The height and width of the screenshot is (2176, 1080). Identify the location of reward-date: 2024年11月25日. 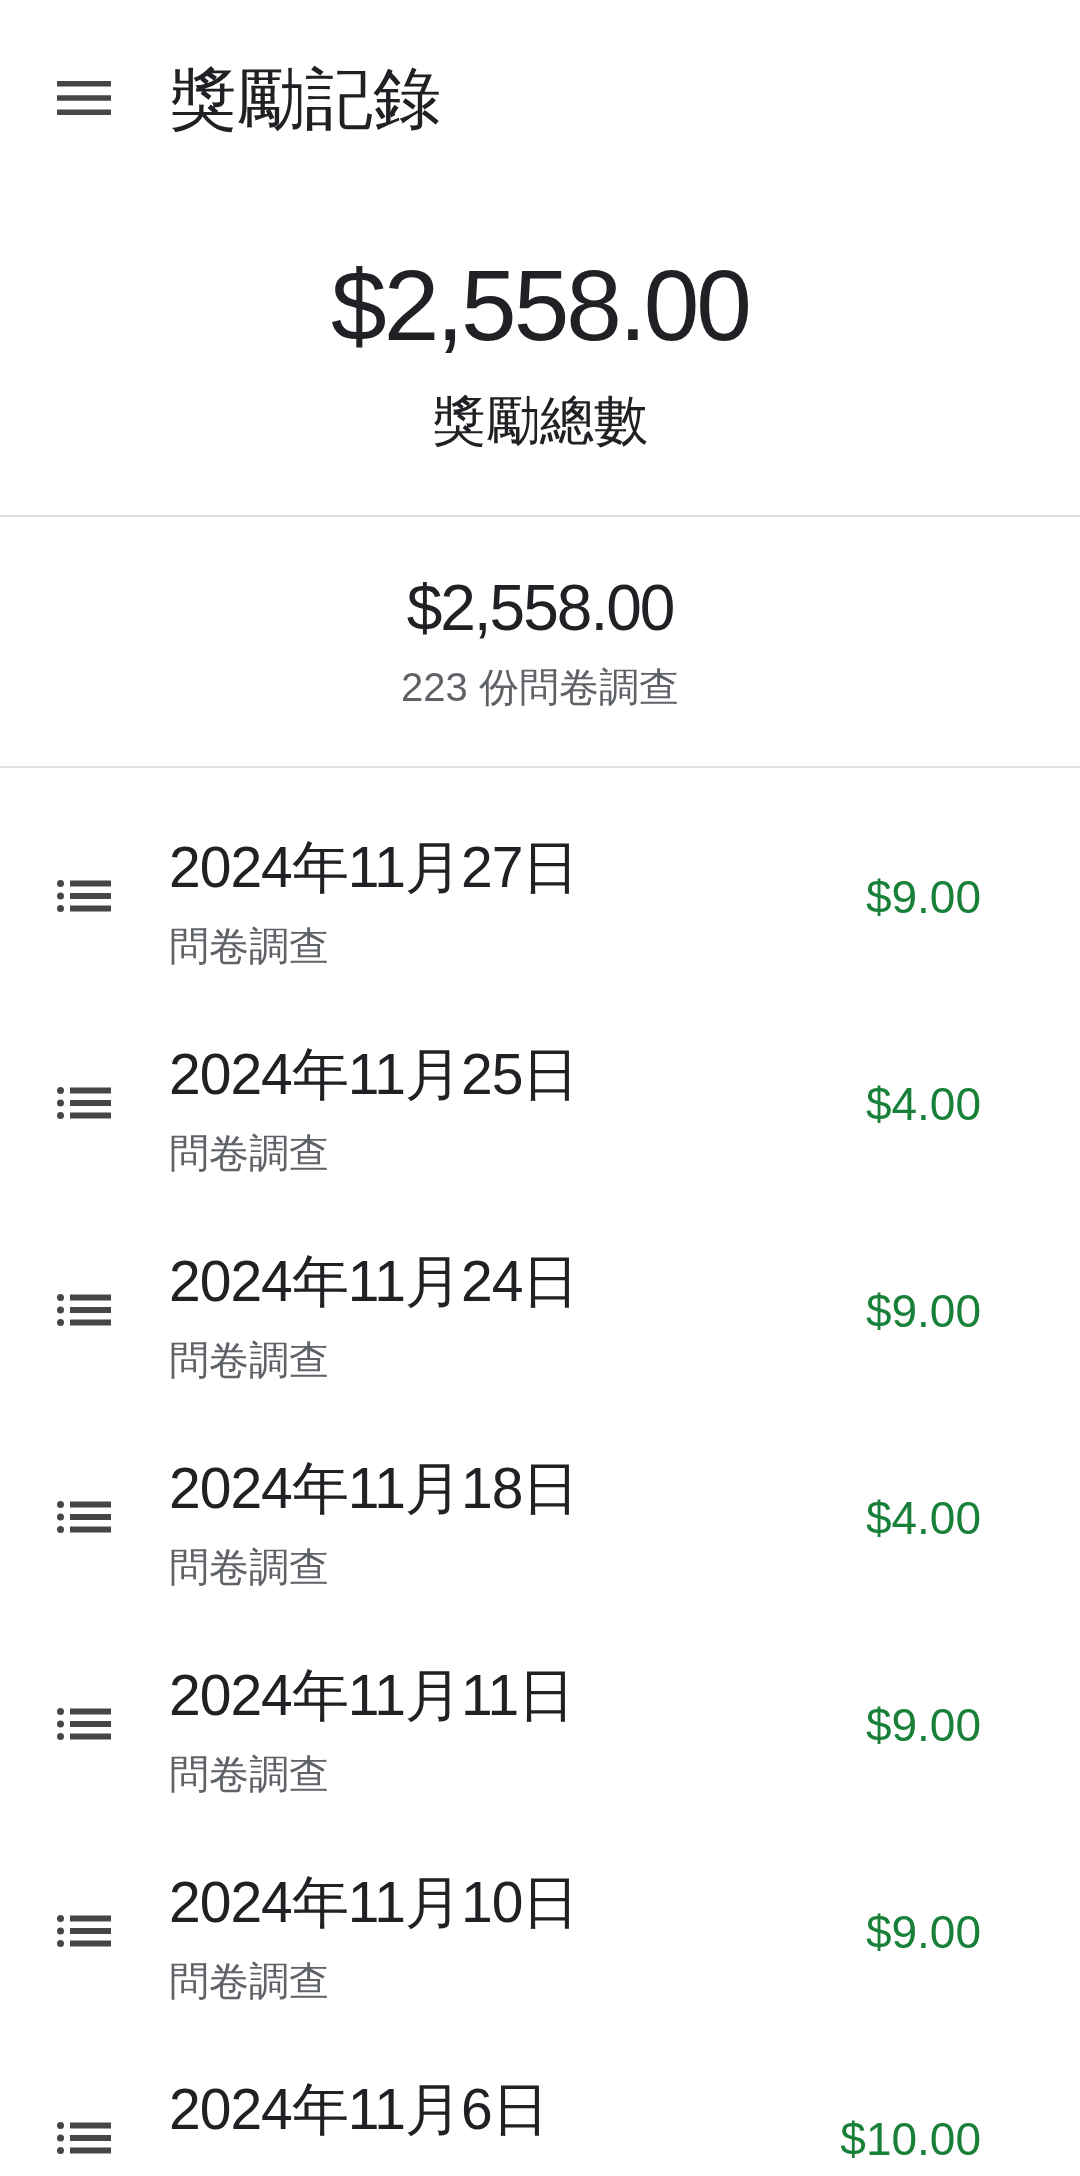
(374, 1074).